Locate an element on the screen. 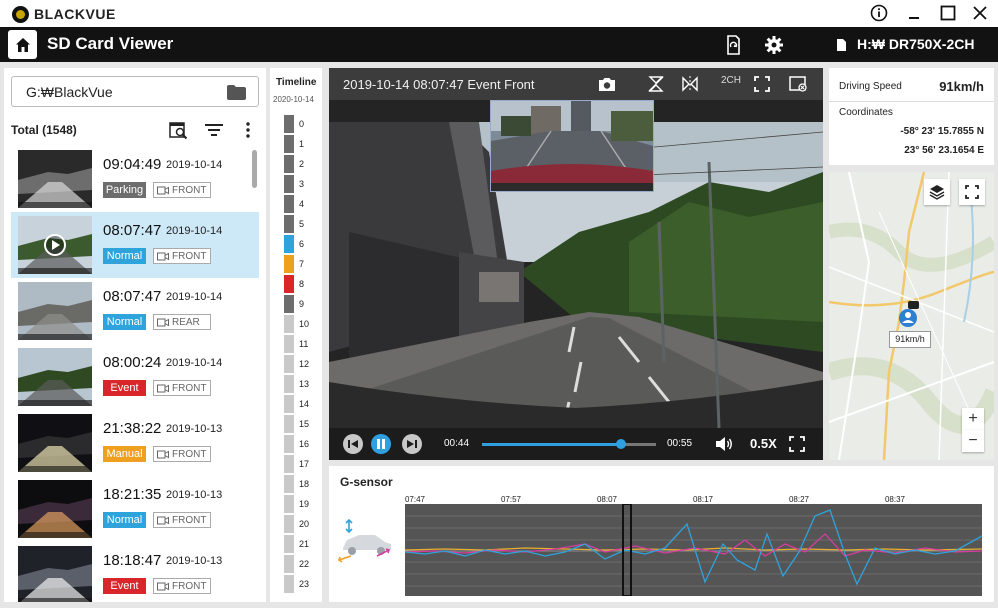  sd-format-icon is located at coordinates (733, 45).